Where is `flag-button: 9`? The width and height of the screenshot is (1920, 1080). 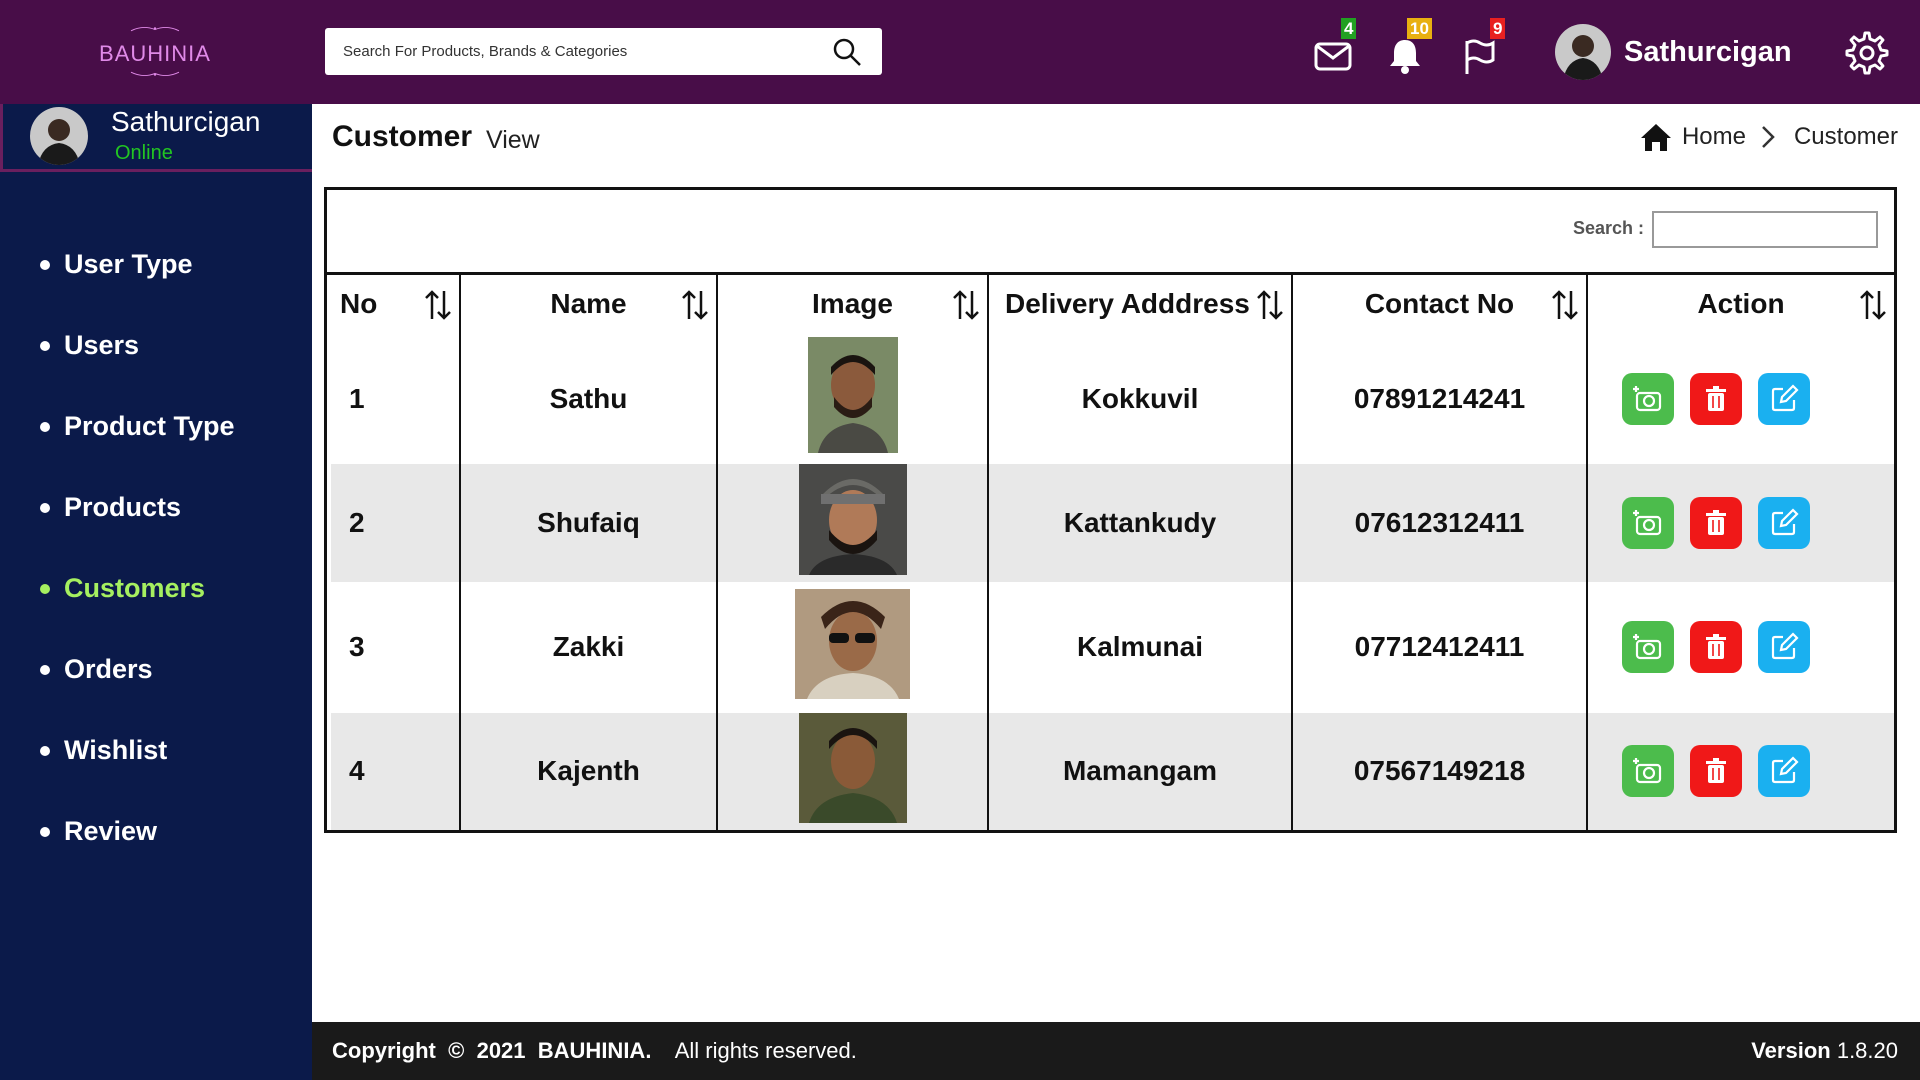
flag-button: 9 is located at coordinates (1483, 47).